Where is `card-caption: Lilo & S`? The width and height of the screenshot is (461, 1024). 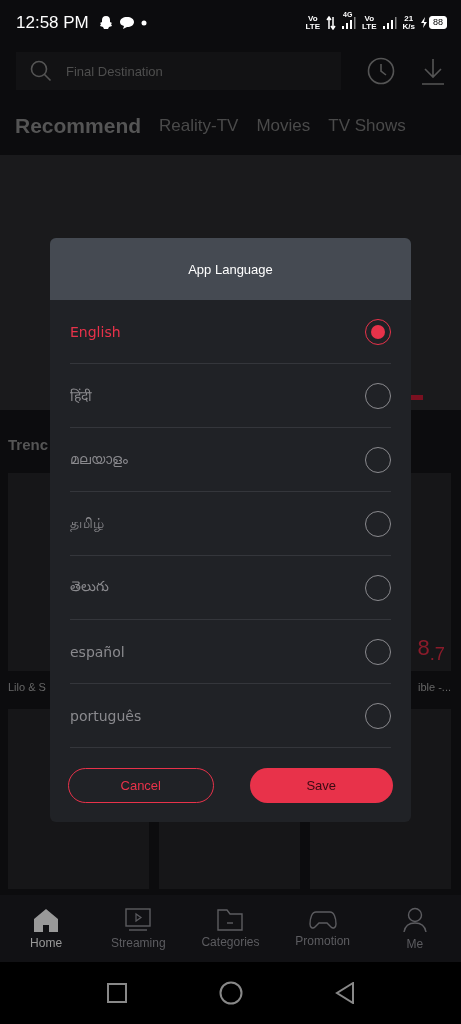 card-caption: Lilo & S is located at coordinates (27, 688).